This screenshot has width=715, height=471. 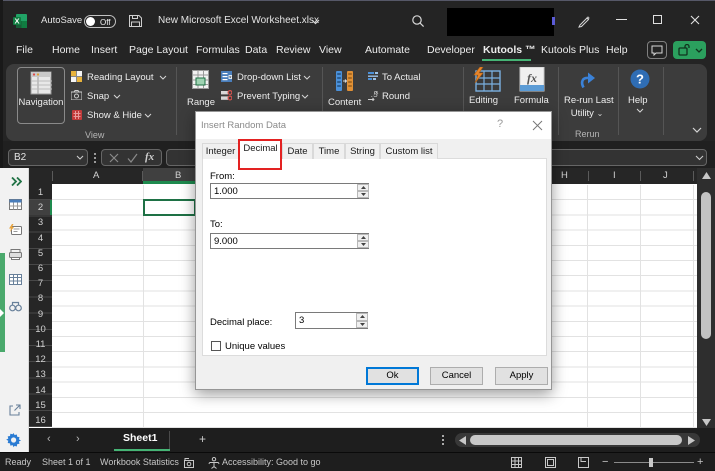 What do you see at coordinates (374, 94) in the screenshot?
I see `svg-text: .5` at bounding box center [374, 94].